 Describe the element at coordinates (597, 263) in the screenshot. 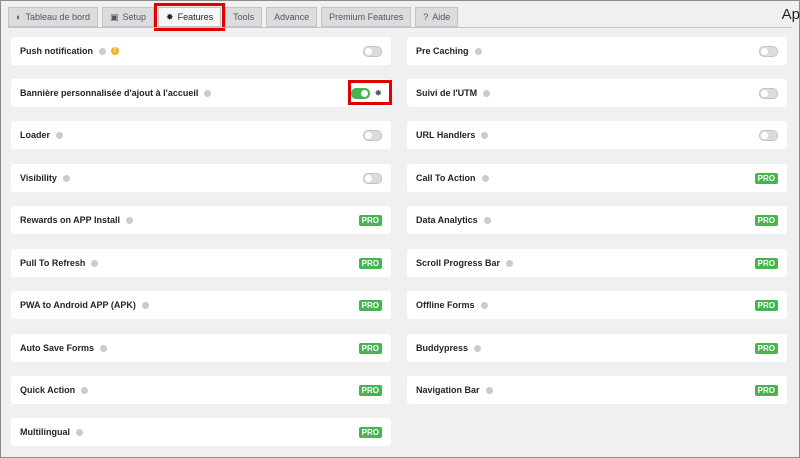

I see `feature-card-scroll-progress-bar: Scroll Progress Bar PRO` at that location.